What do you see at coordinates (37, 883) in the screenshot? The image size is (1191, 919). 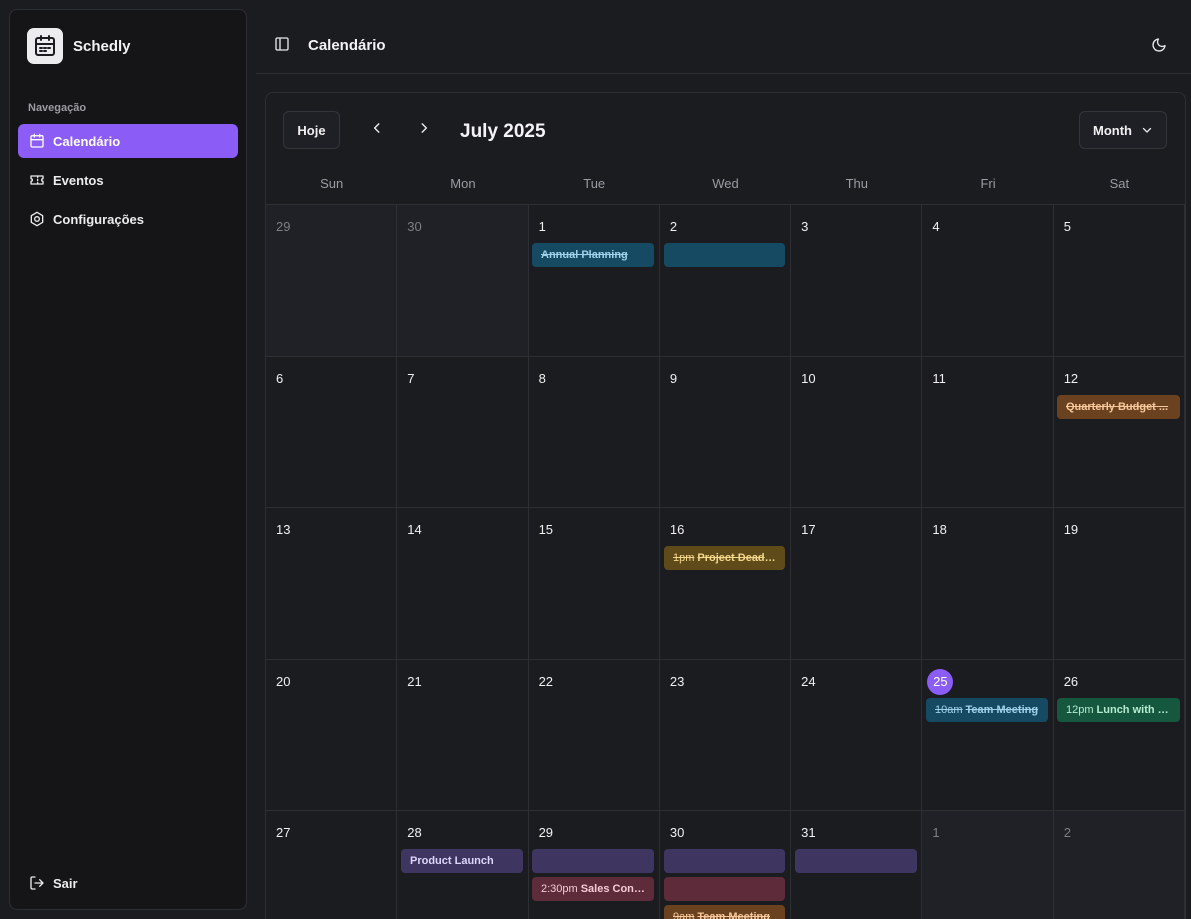 I see `logout-icon` at bounding box center [37, 883].